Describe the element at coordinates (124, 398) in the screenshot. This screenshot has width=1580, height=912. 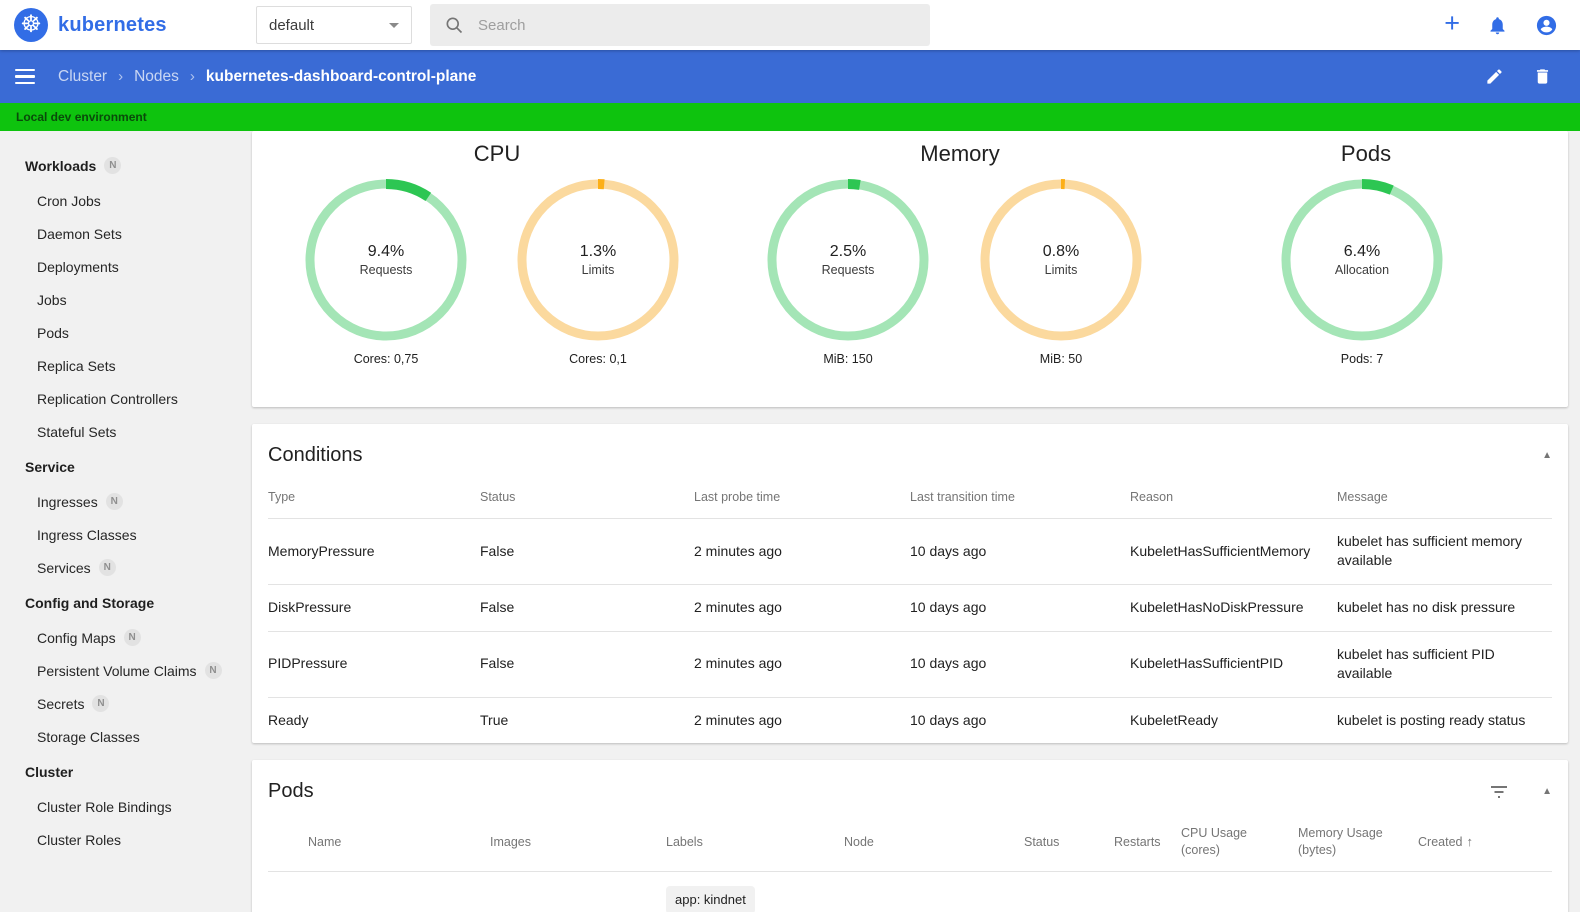
I see `sidebar-item-replication-controllers: Replication Controllers` at that location.